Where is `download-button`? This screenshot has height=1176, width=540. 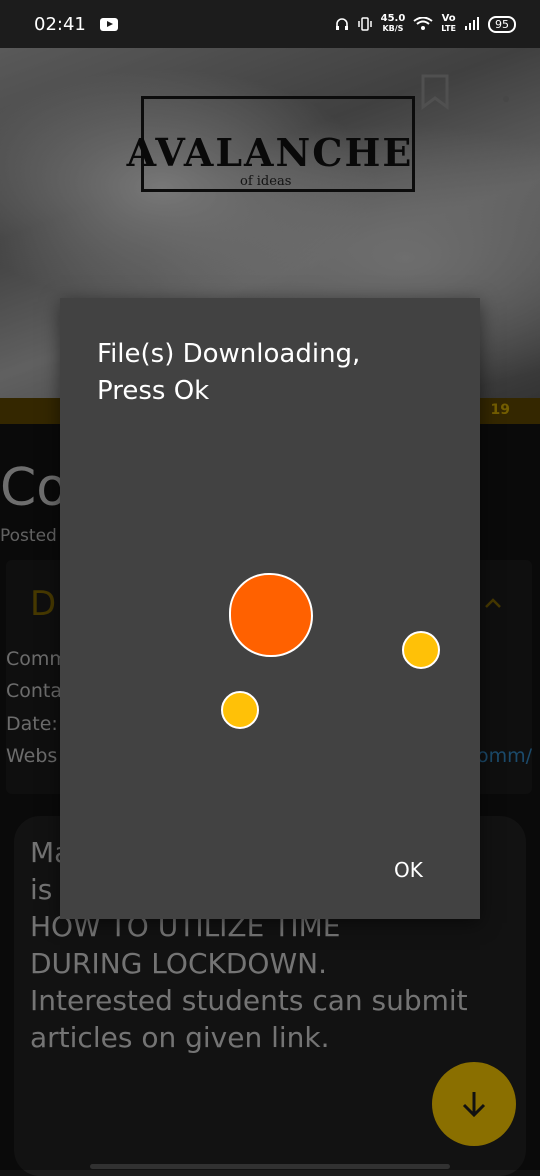
download-button is located at coordinates (474, 1104).